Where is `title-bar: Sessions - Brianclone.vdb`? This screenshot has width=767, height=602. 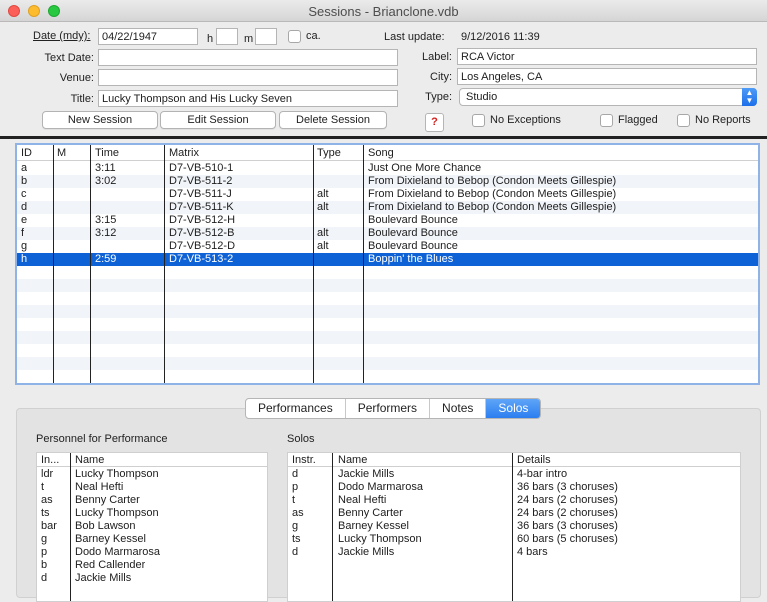 title-bar: Sessions - Brianclone.vdb is located at coordinates (383, 11).